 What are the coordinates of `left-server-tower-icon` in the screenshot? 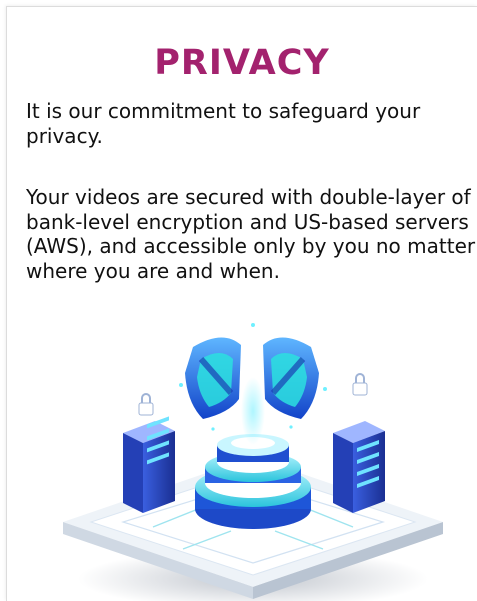 It's located at (149, 464).